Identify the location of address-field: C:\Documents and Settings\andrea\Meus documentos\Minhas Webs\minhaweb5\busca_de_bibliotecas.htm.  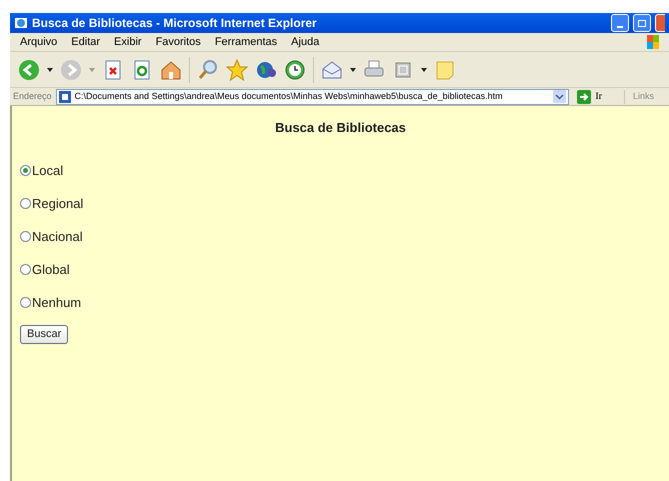
(313, 96).